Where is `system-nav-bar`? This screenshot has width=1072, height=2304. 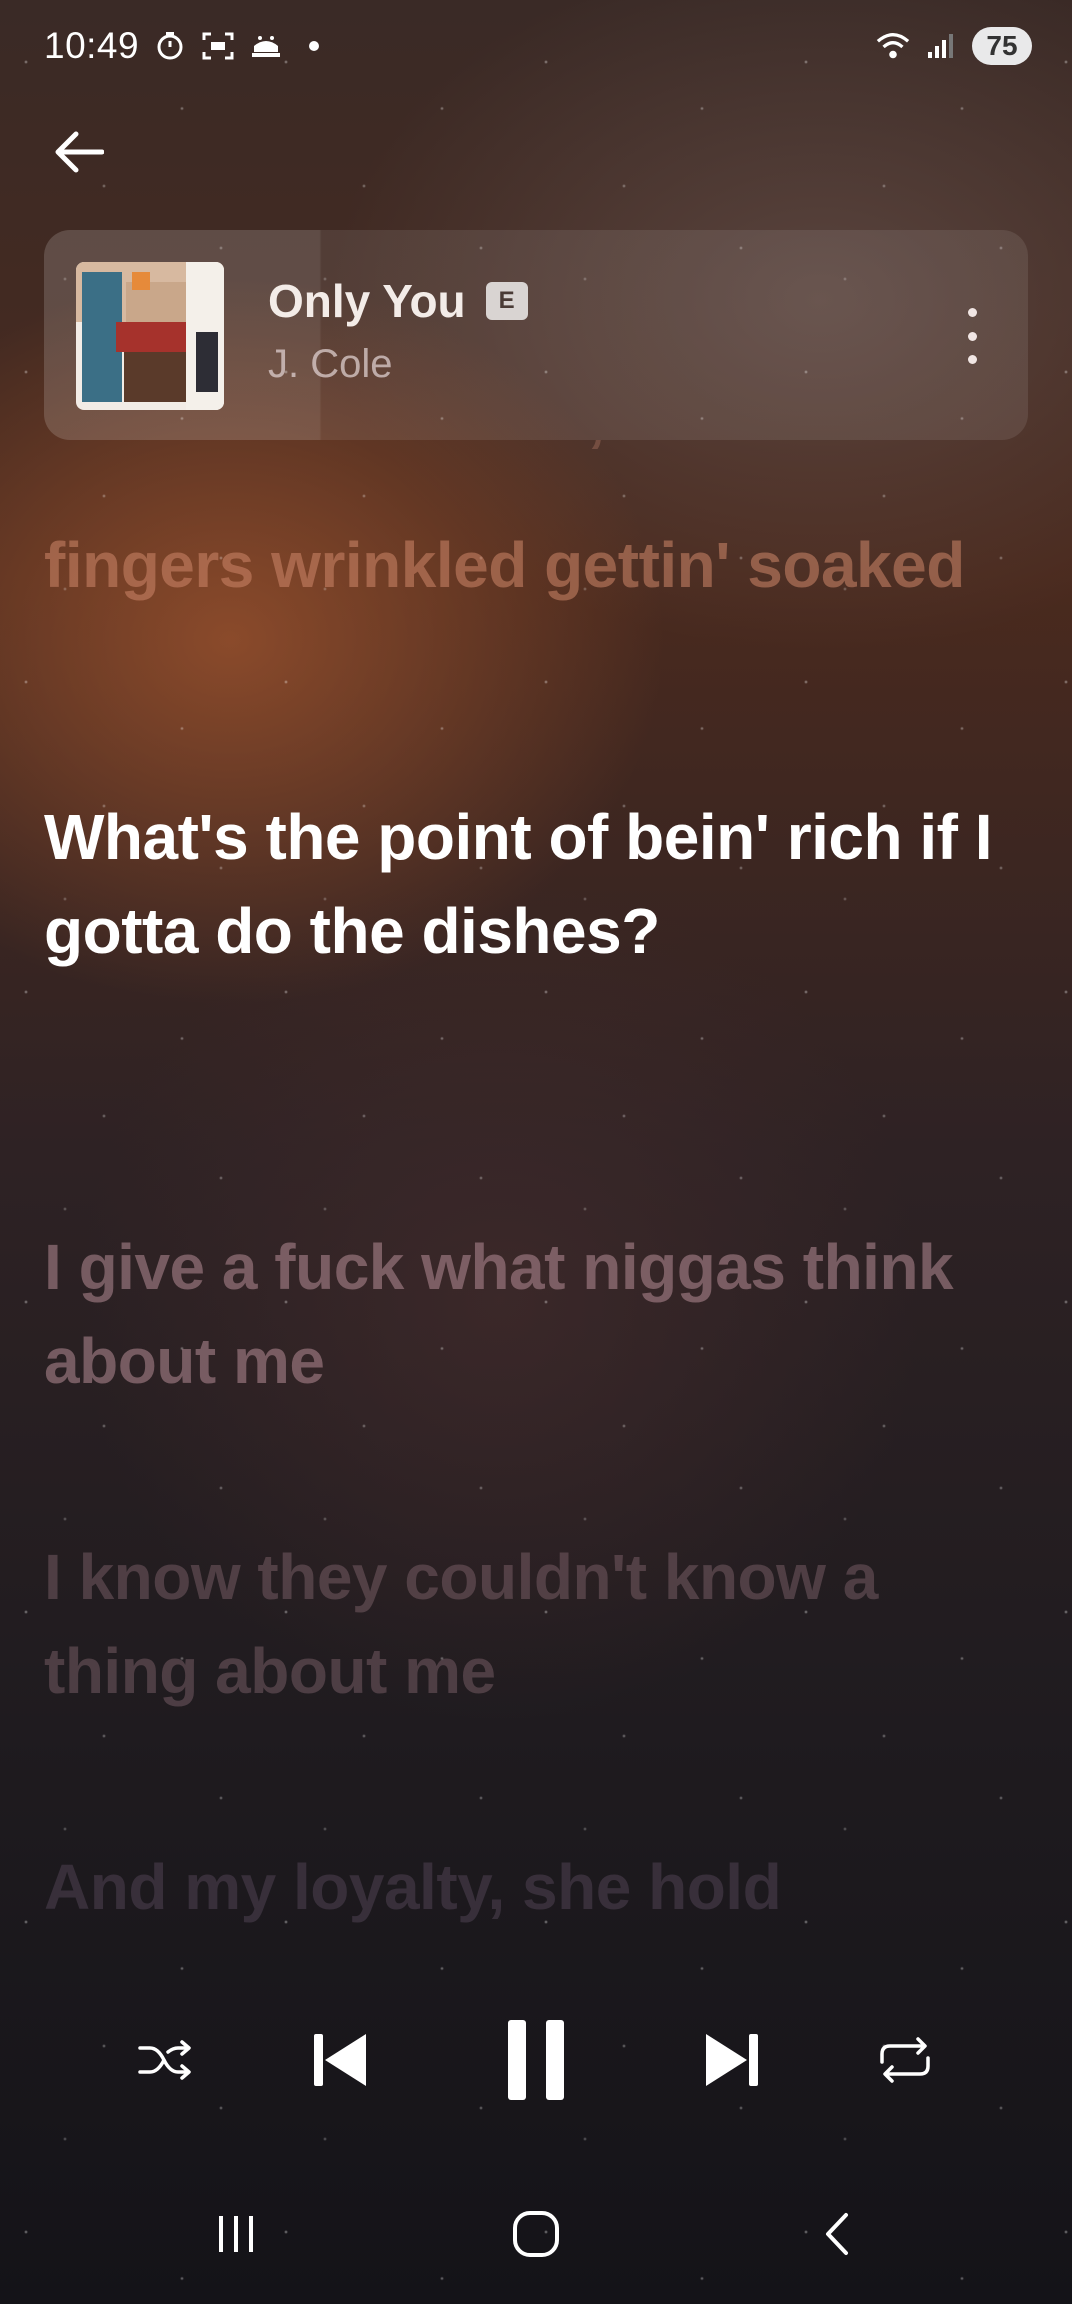 system-nav-bar is located at coordinates (536, 2234).